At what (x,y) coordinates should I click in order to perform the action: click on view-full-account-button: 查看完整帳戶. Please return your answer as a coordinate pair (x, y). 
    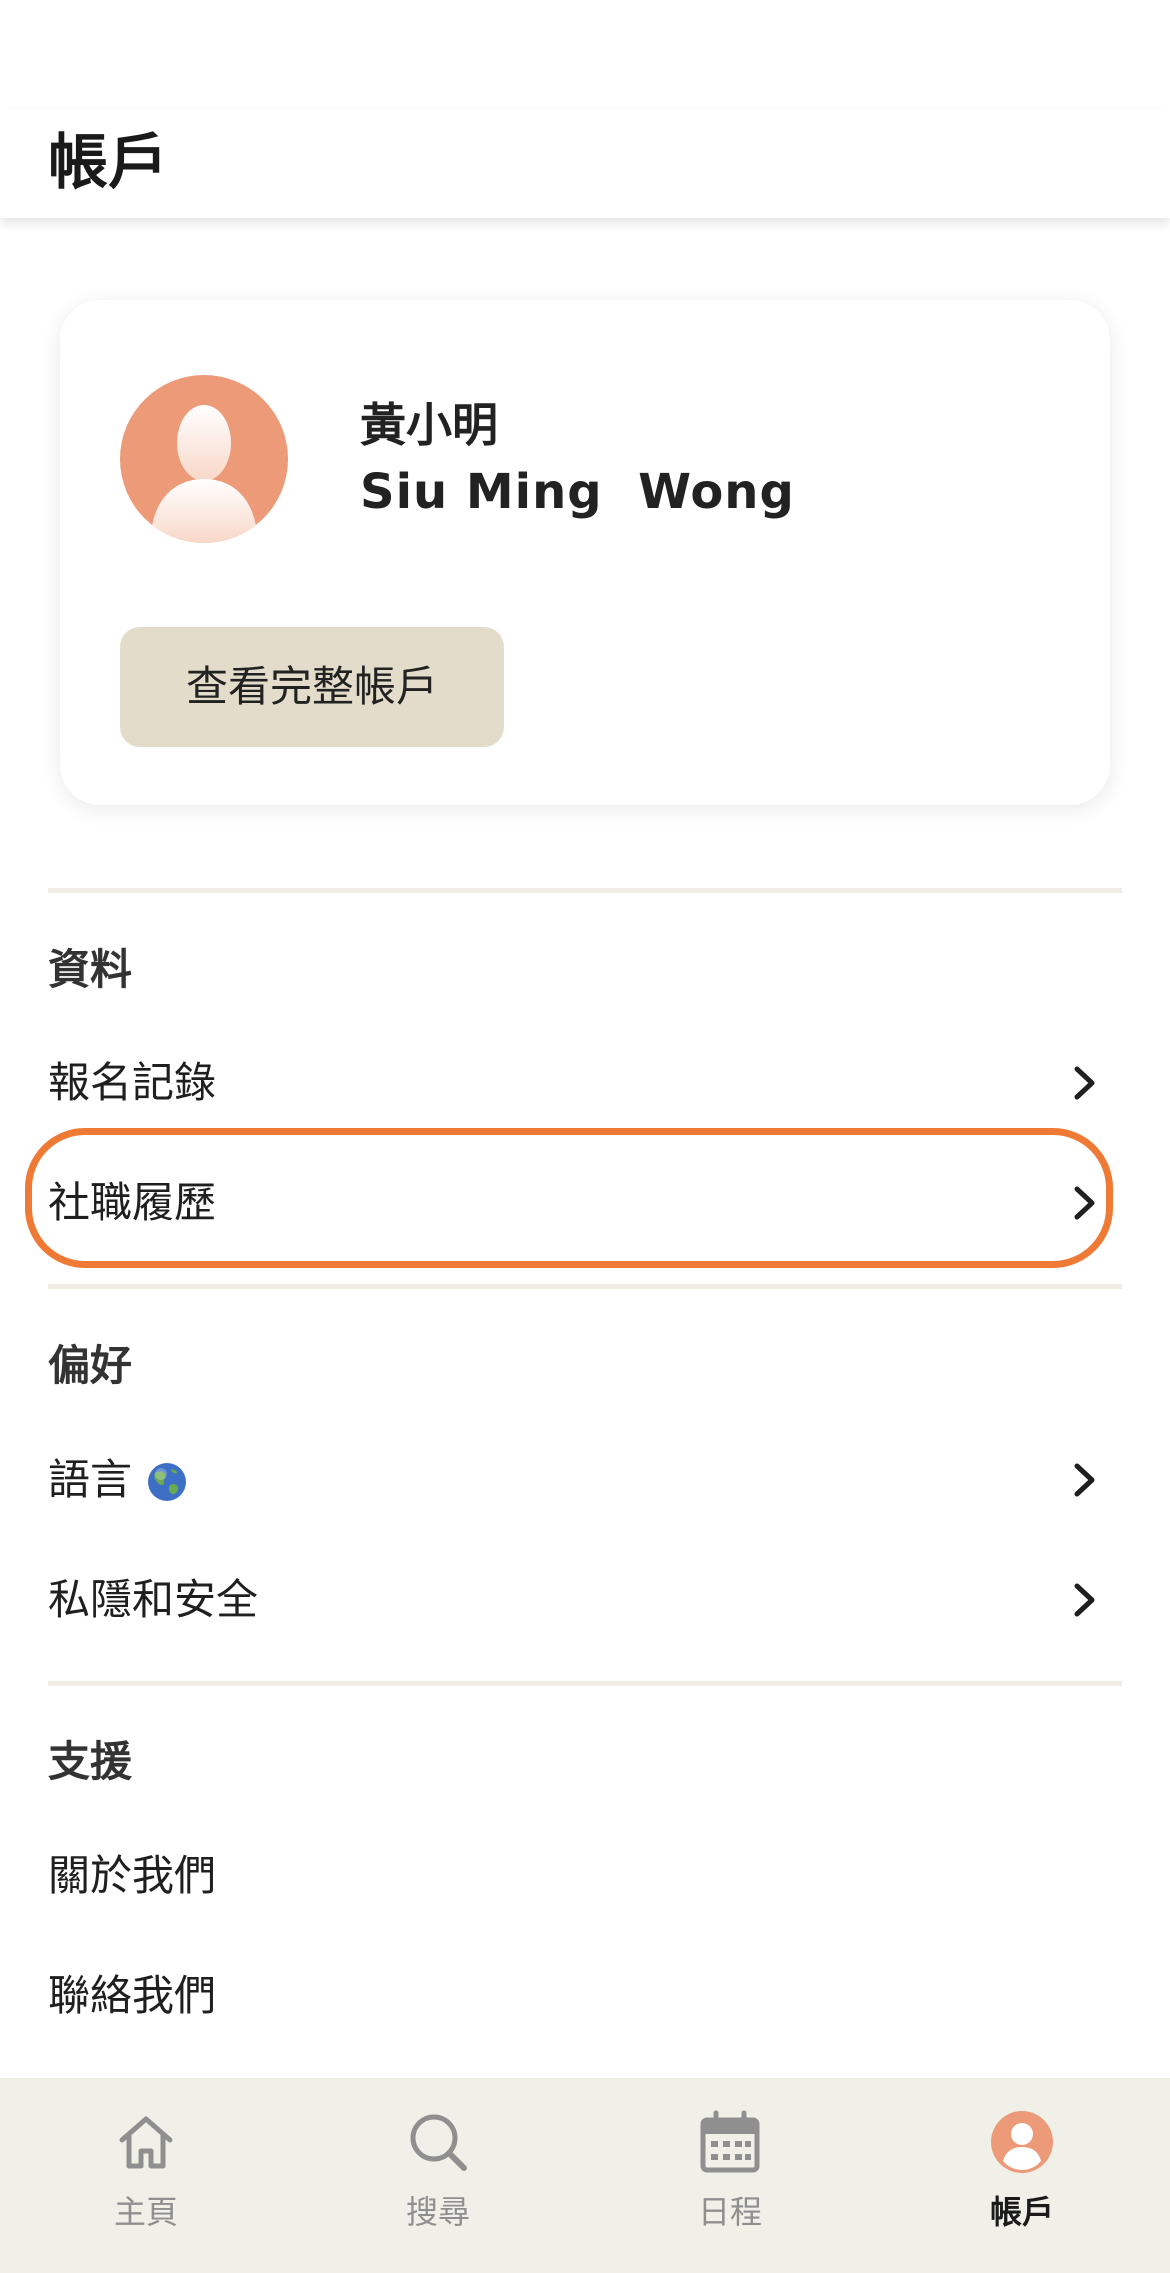
    Looking at the image, I should click on (312, 687).